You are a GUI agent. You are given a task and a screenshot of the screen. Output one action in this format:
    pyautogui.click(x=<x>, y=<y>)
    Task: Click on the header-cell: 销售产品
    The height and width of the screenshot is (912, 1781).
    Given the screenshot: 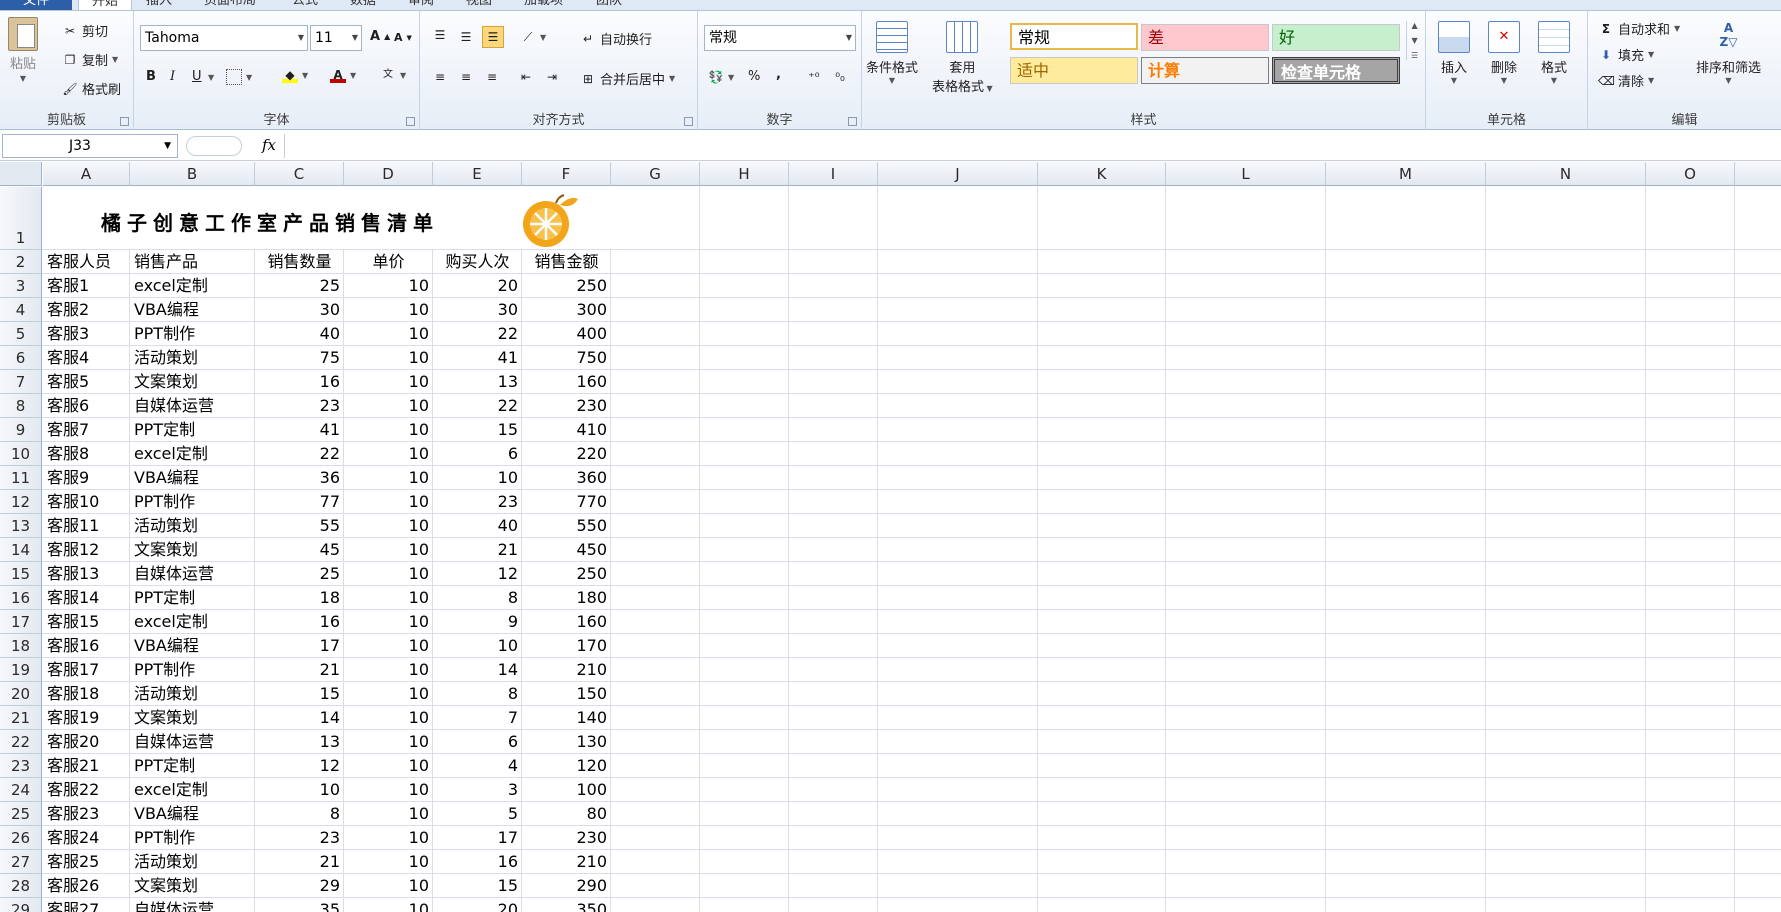 What is the action you would take?
    pyautogui.click(x=192, y=262)
    